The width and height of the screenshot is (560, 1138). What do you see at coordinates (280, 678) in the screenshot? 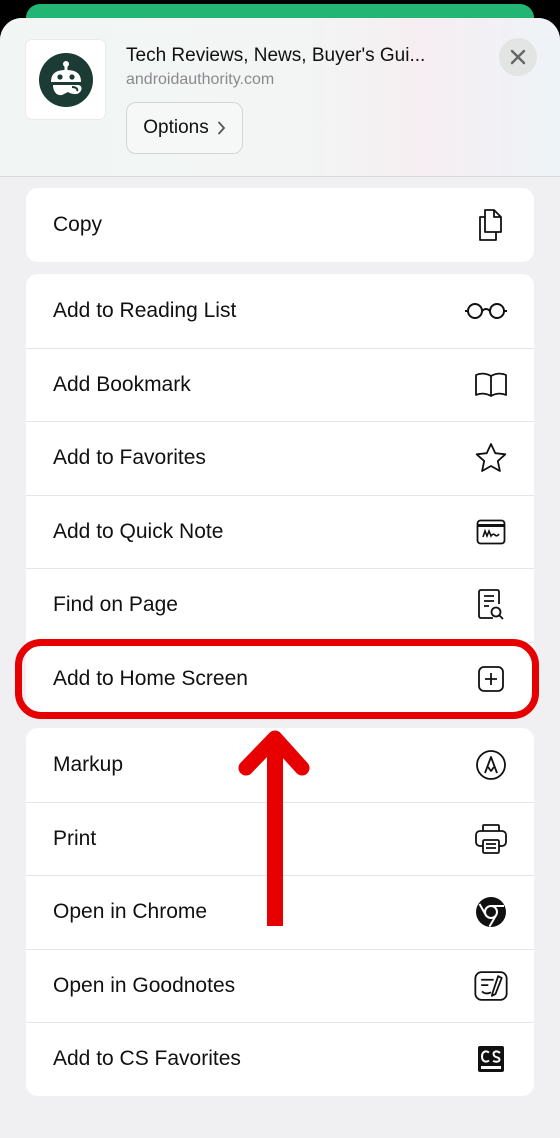
I see `menu-item-add-to-home-screen: Add to Home Screen` at bounding box center [280, 678].